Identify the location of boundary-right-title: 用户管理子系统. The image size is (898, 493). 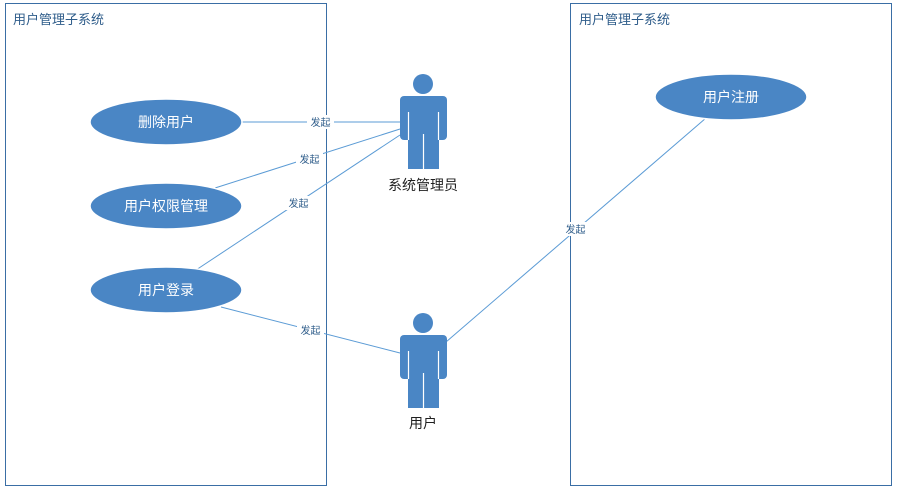
(624, 20).